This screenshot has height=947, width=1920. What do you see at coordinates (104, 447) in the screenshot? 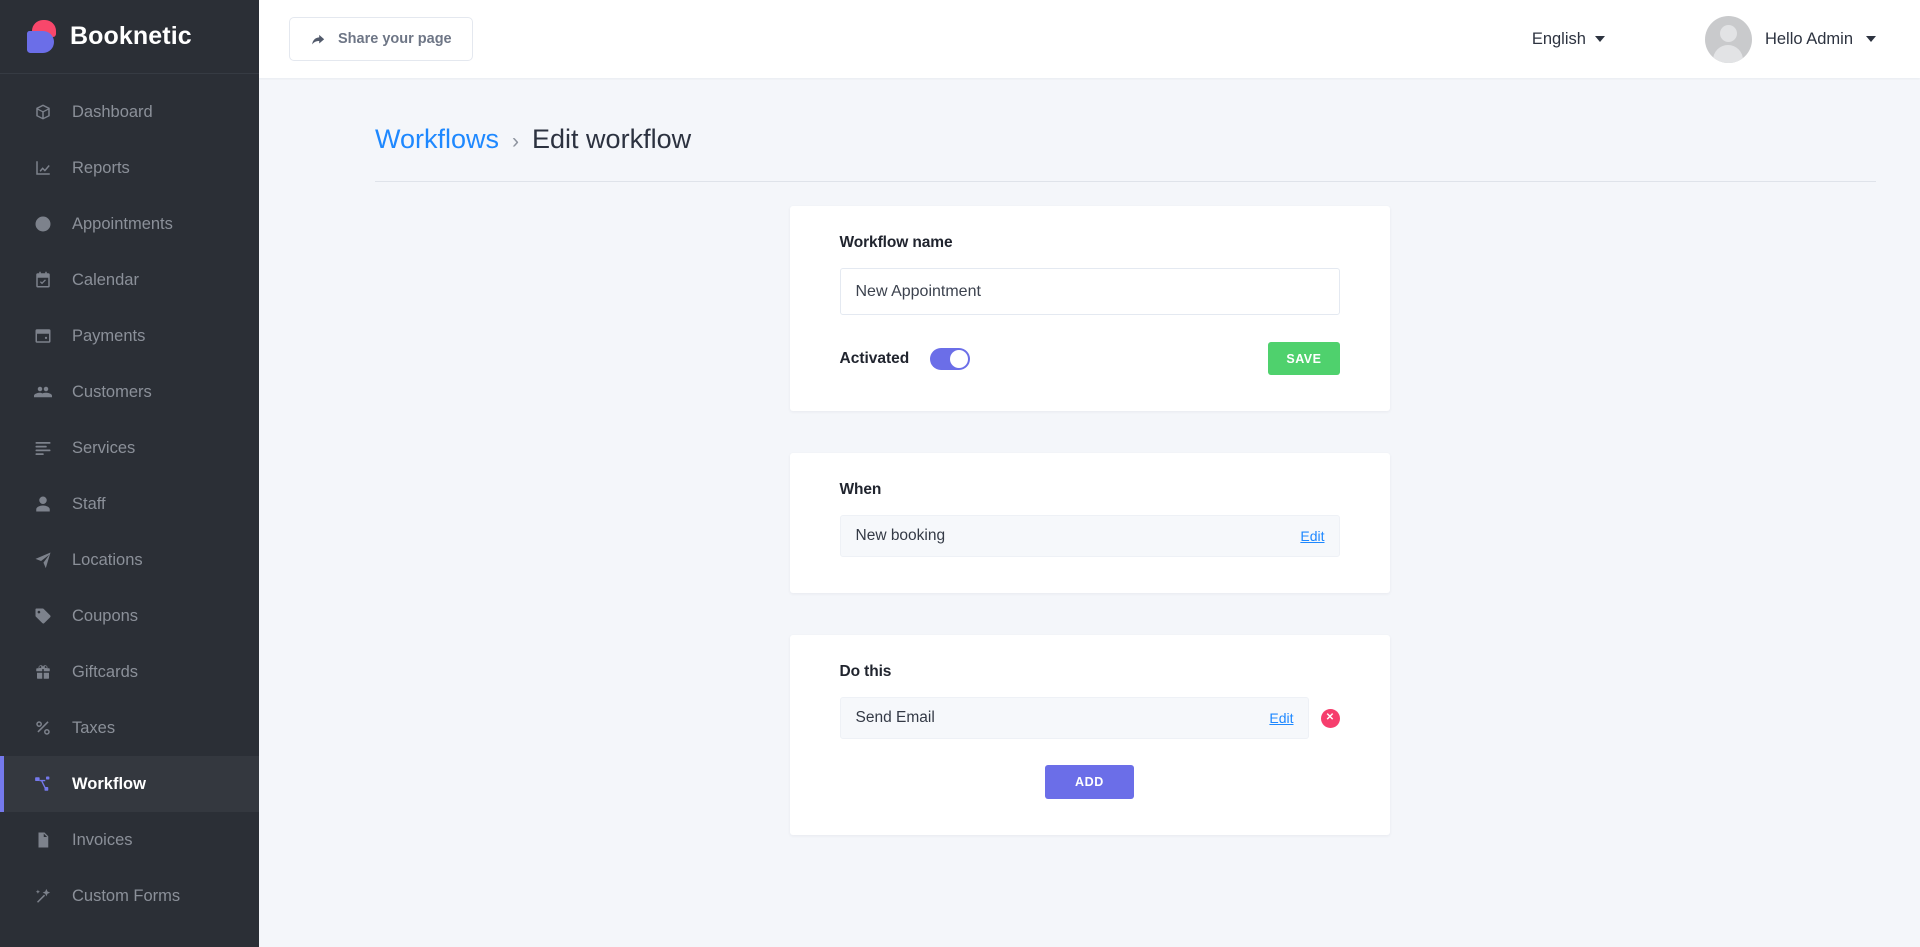
I see `sidebar-item-label: Services` at bounding box center [104, 447].